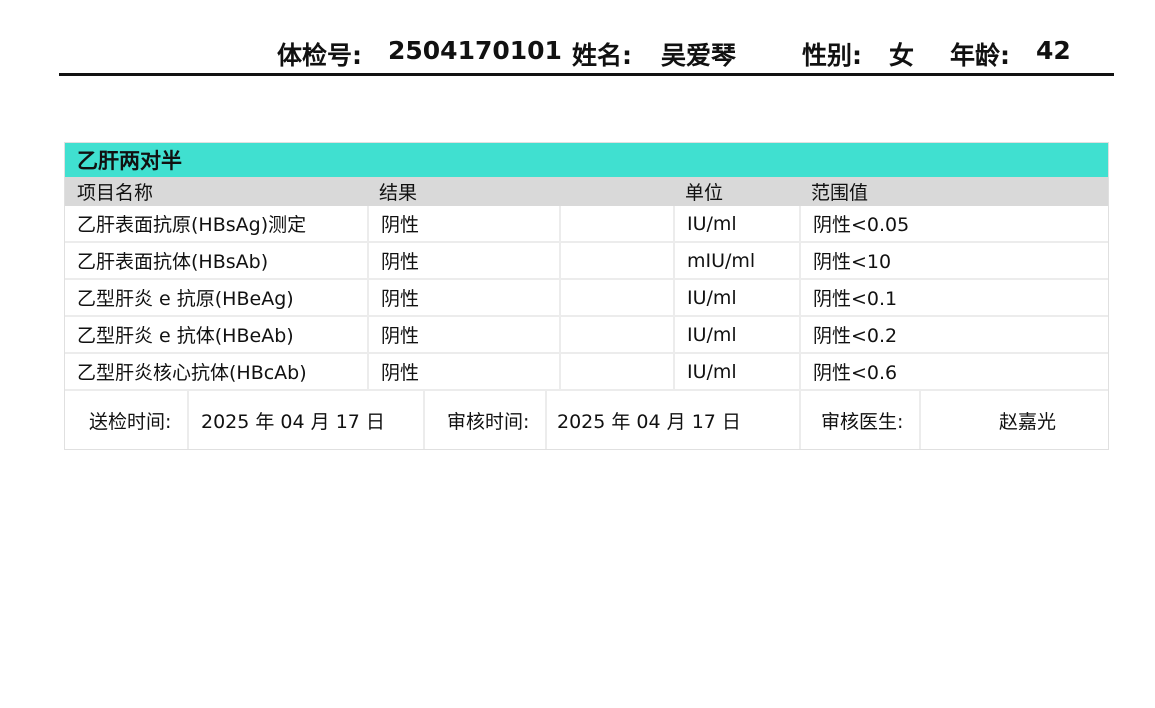 This screenshot has width=1155, height=708. Describe the element at coordinates (129, 161) in the screenshot. I see `section-title: 乙肝两对半` at that location.